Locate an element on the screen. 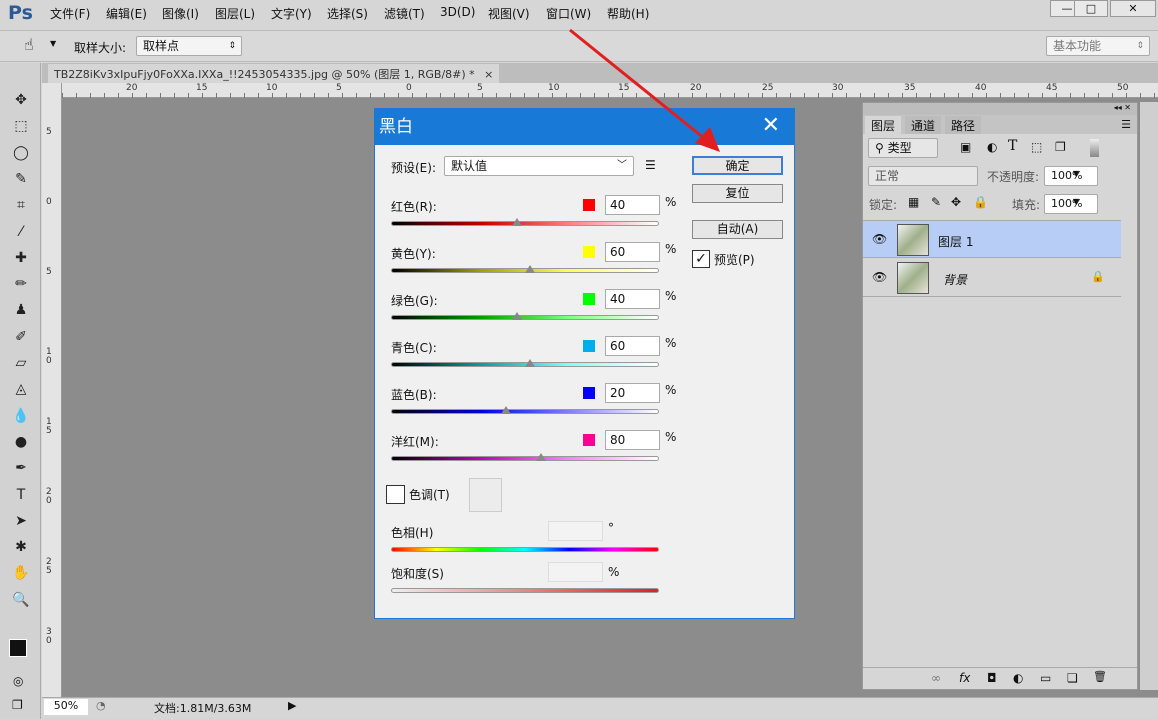  foreground-color-swatch is located at coordinates (18, 648).